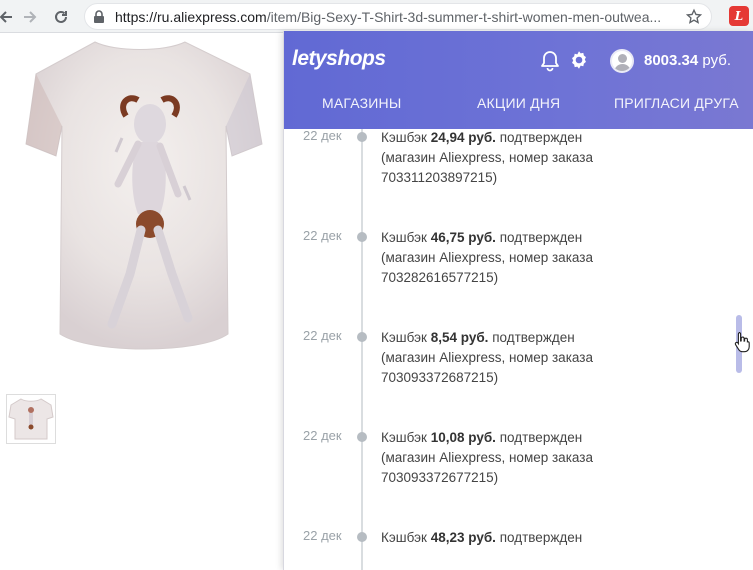 Image resolution: width=753 pixels, height=570 pixels. I want to click on hand-cursor-icon, so click(742, 342).